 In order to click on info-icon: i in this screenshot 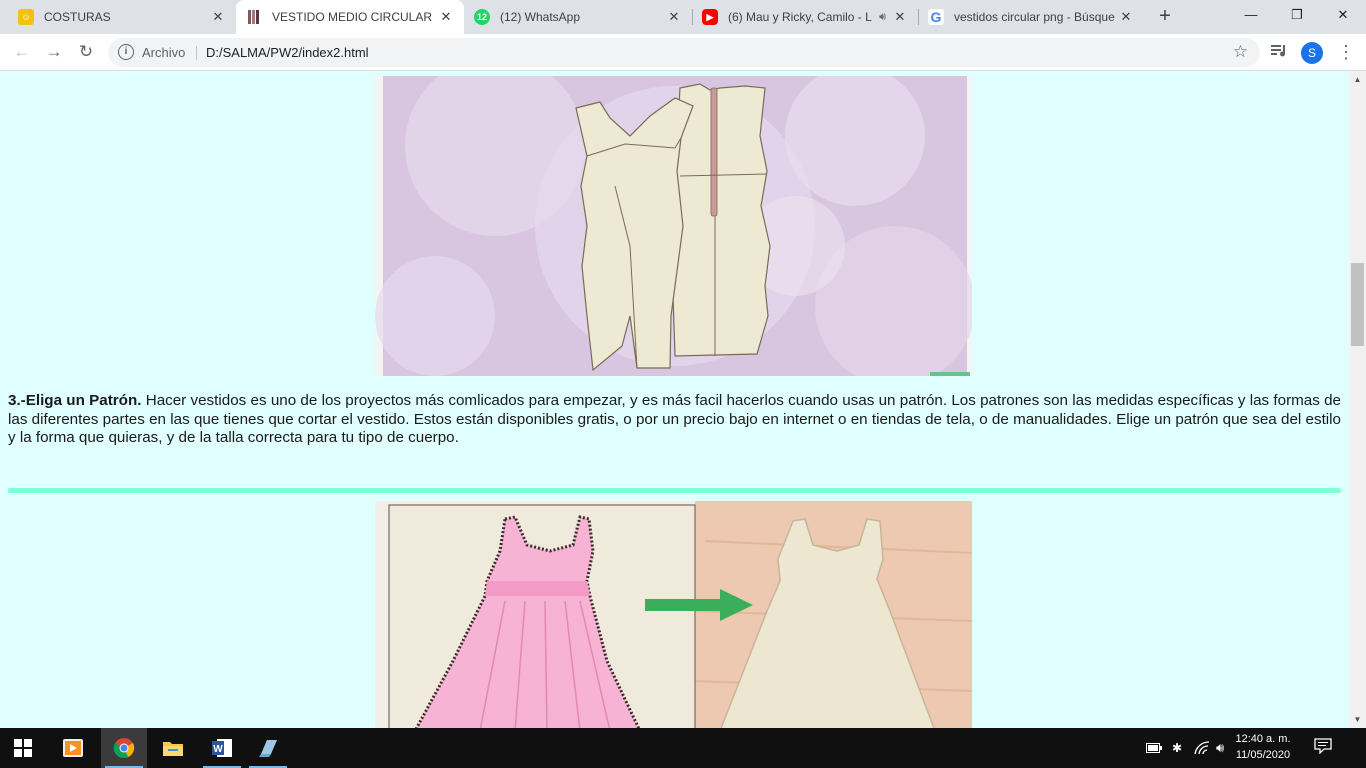, I will do `click(126, 52)`.